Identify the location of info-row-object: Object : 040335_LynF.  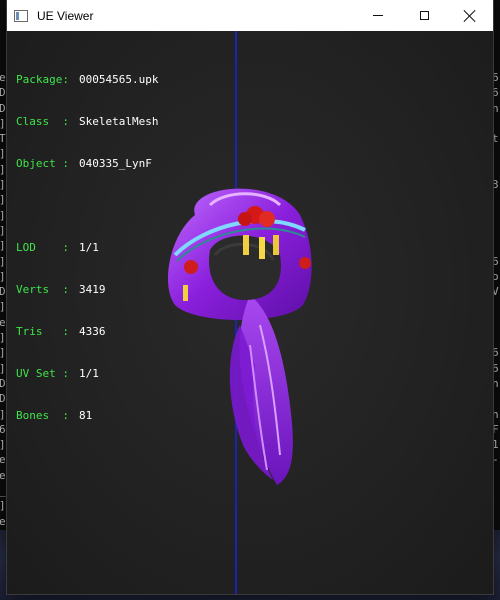
(87, 164).